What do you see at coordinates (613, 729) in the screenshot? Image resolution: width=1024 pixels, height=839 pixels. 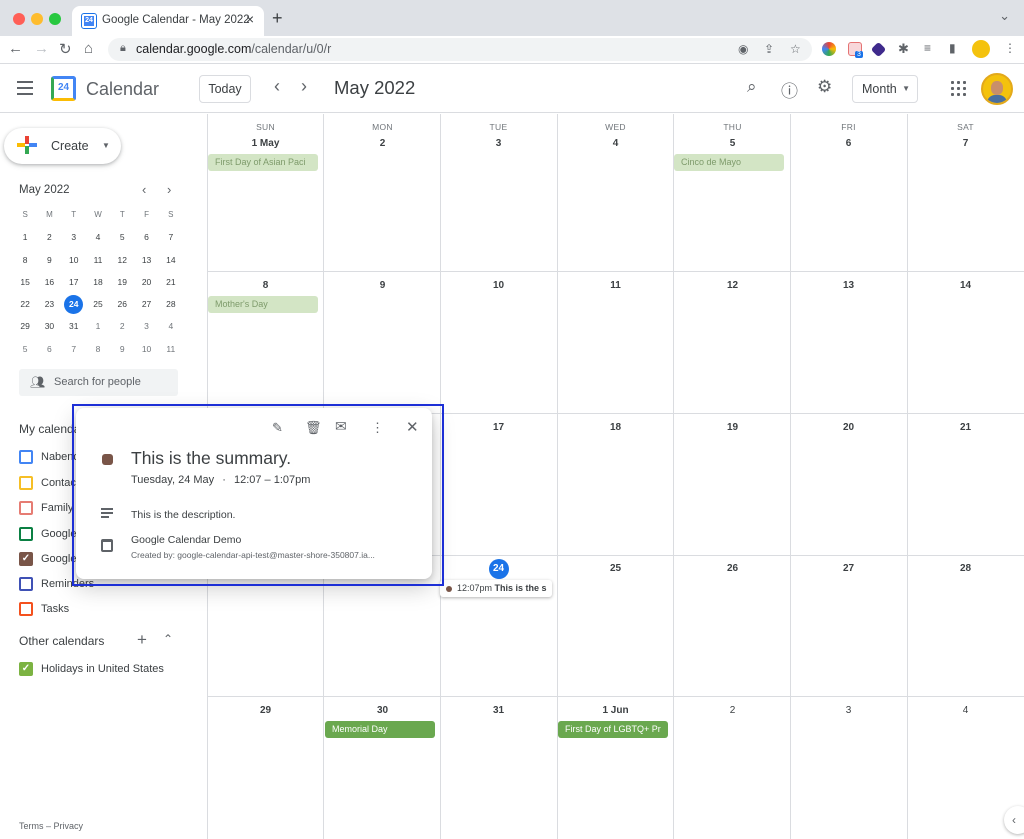 I see `event-chip-holiday: First Day of LGBTQ+ Pr` at bounding box center [613, 729].